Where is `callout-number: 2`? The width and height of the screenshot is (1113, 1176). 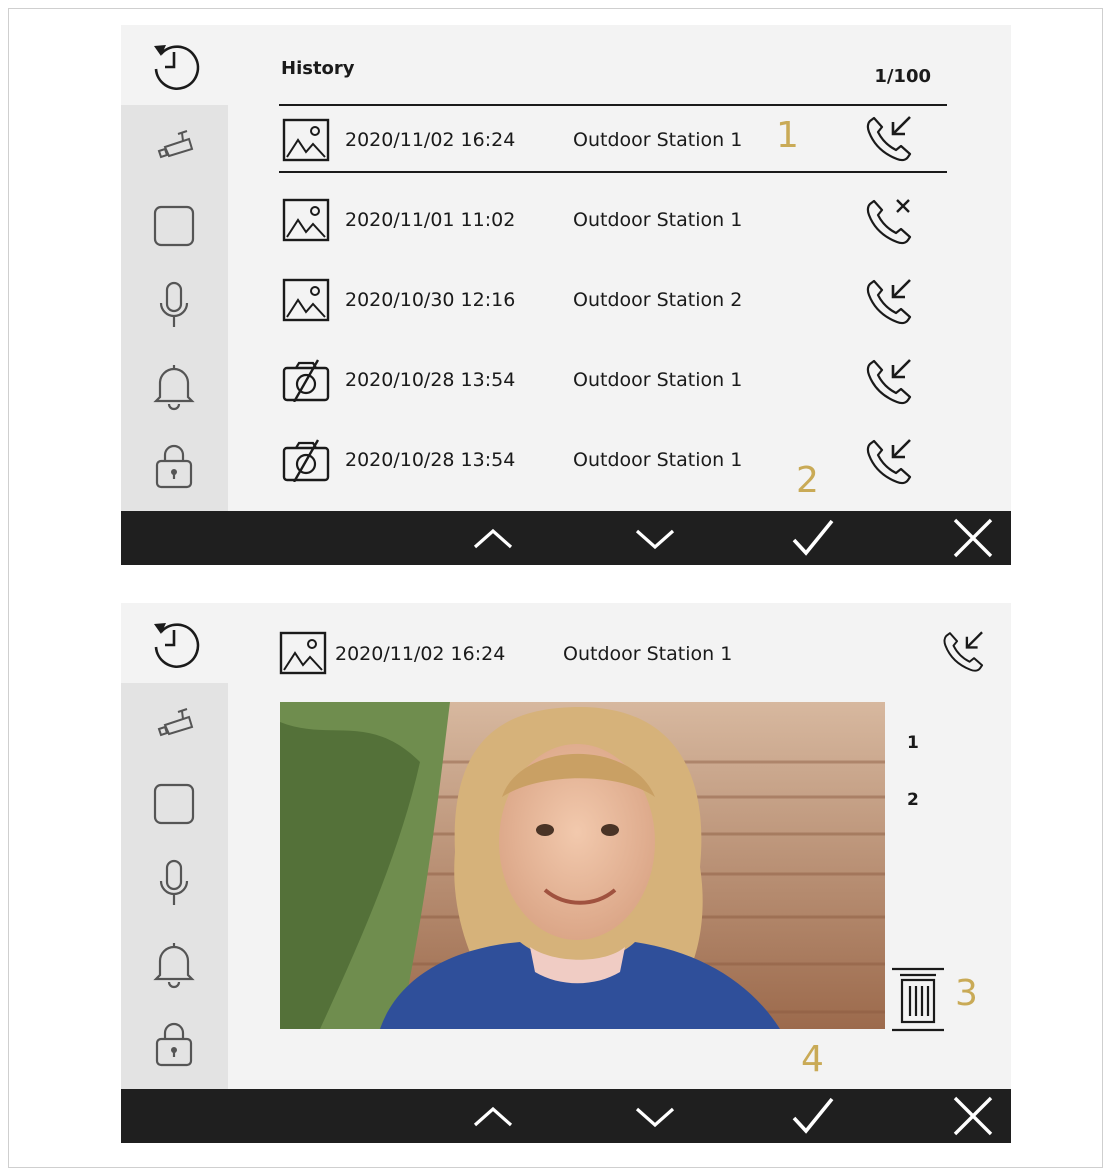 callout-number: 2 is located at coordinates (807, 480).